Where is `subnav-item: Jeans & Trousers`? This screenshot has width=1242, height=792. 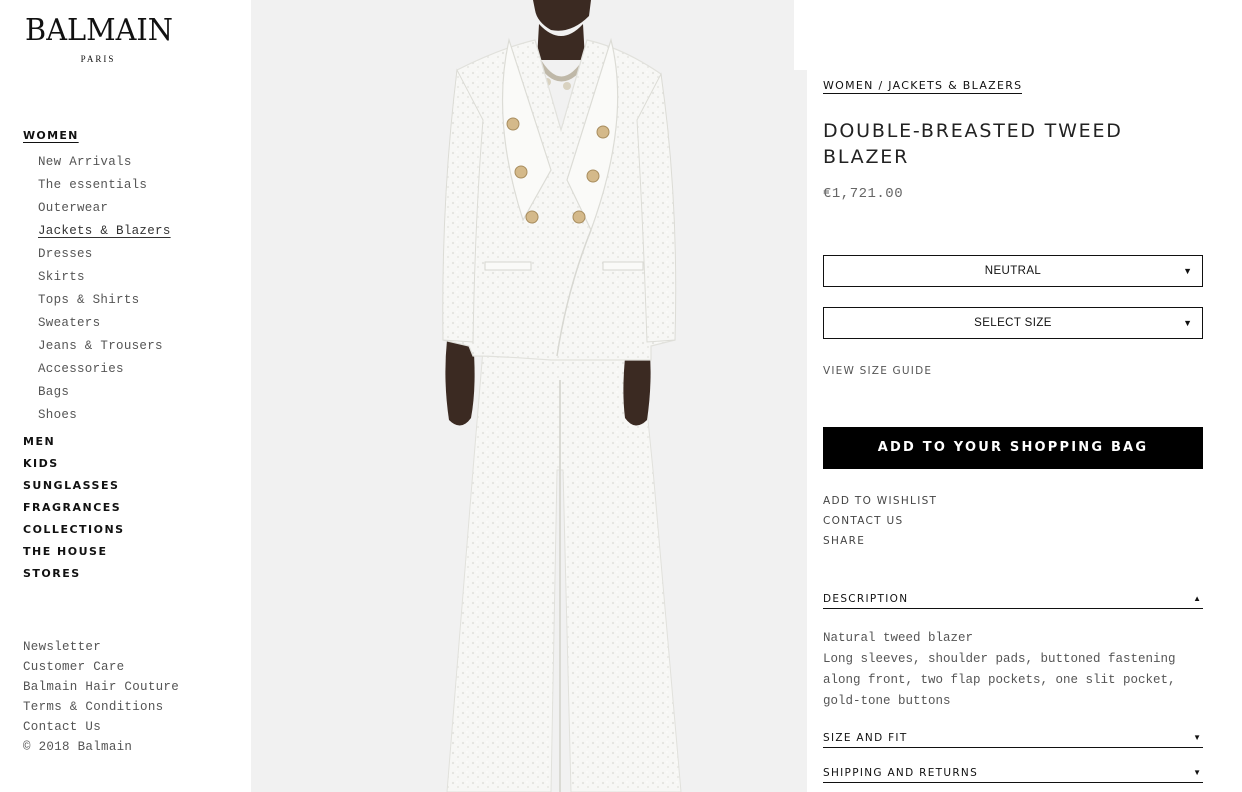 subnav-item: Jeans & Trousers is located at coordinates (104, 346).